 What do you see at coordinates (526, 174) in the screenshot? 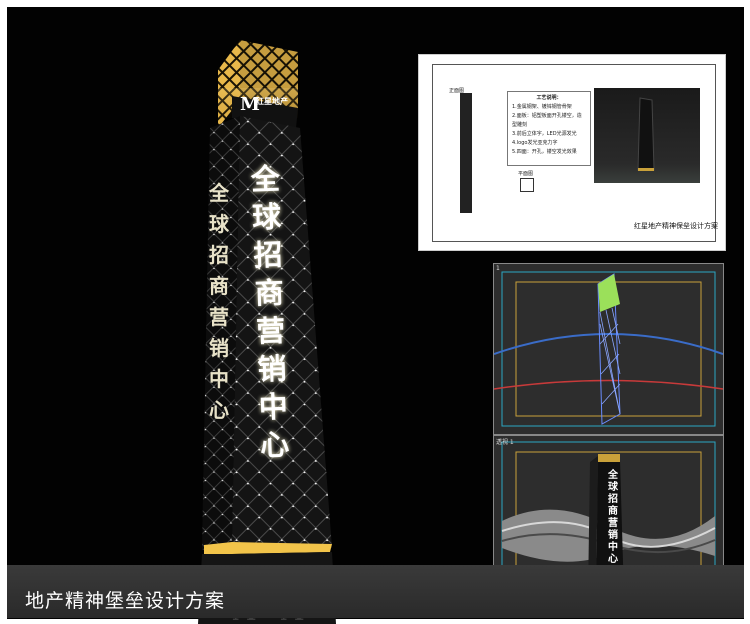
I see `plan-label: 平面图` at bounding box center [526, 174].